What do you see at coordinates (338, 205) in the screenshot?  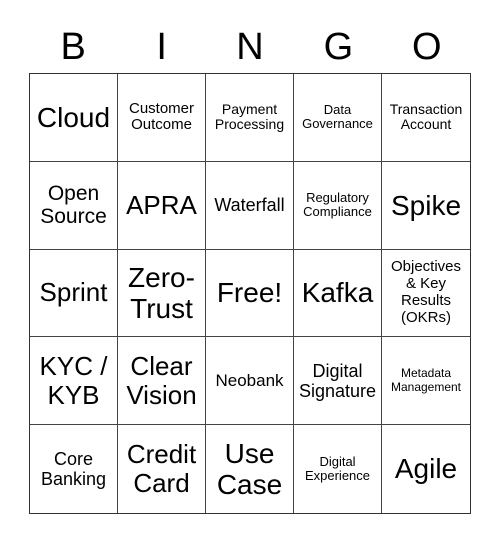 I see `bingo-cell: Regulatory Compliance` at bounding box center [338, 205].